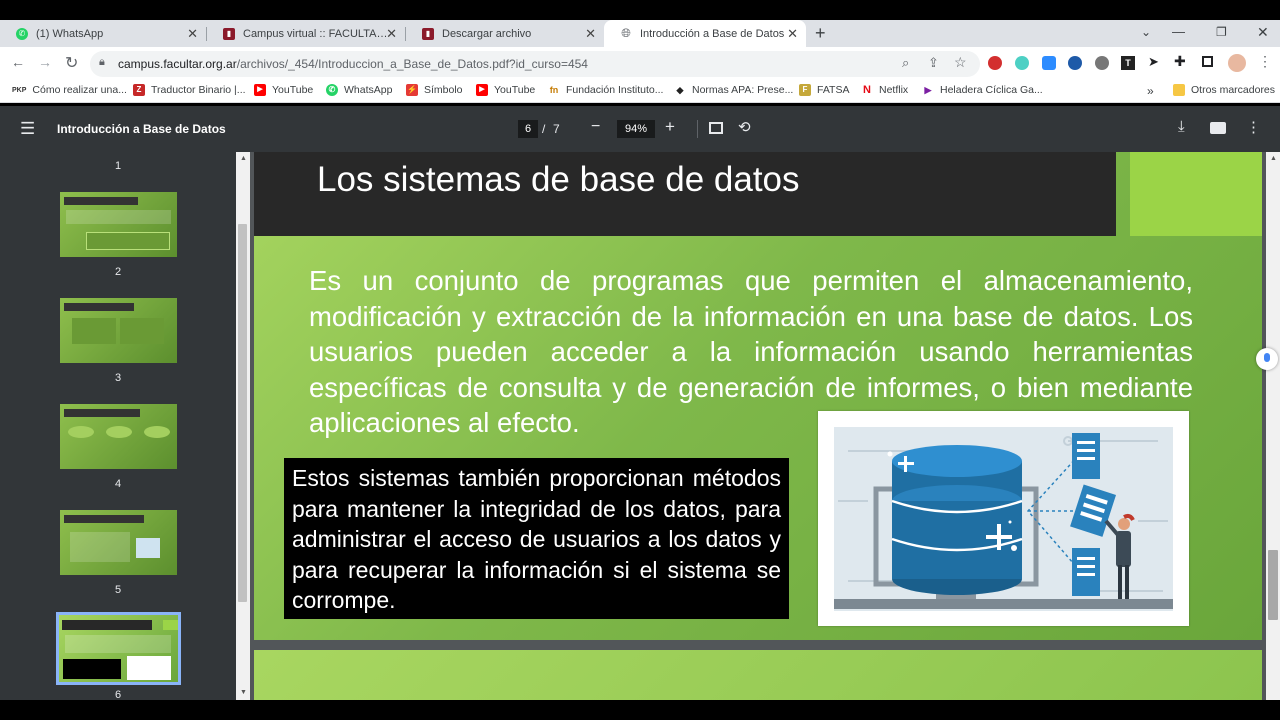 The height and width of the screenshot is (720, 1280). What do you see at coordinates (833, 90) in the screenshot?
I see `bookmark-label: FATSA` at bounding box center [833, 90].